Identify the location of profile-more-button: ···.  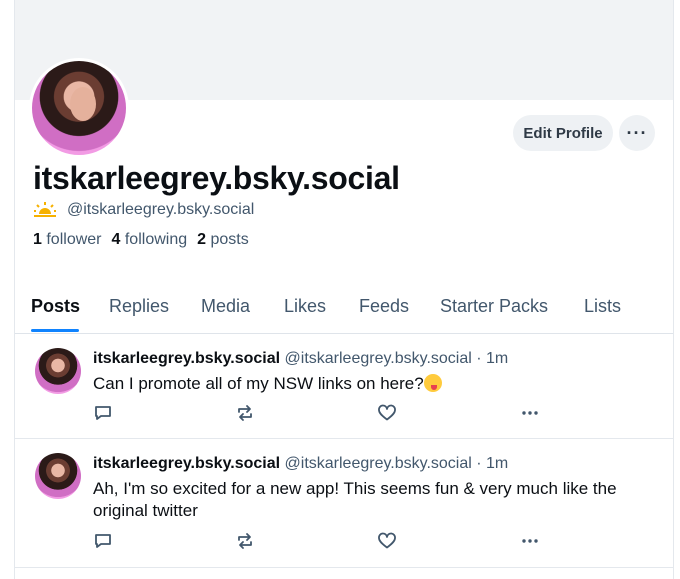
(637, 133).